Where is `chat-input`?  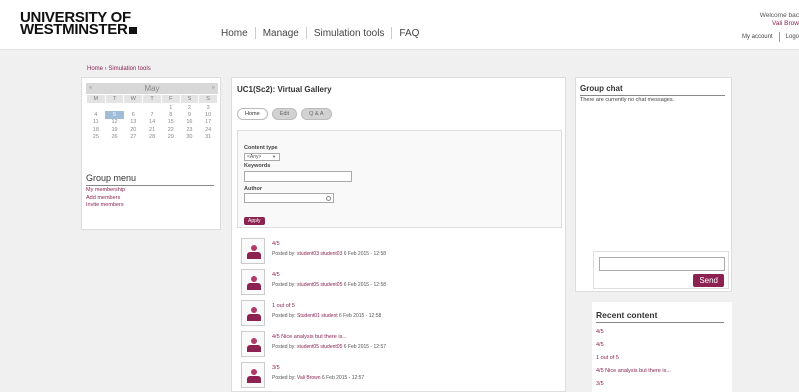 chat-input is located at coordinates (662, 264).